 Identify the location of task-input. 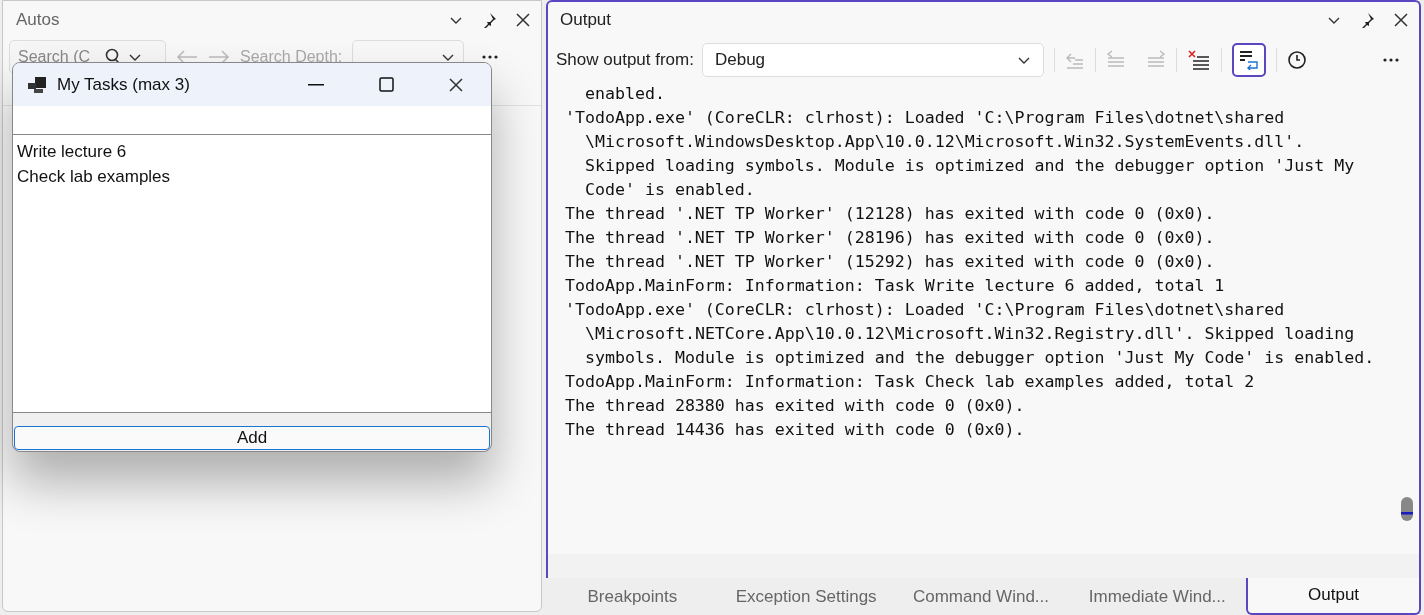
(252, 120).